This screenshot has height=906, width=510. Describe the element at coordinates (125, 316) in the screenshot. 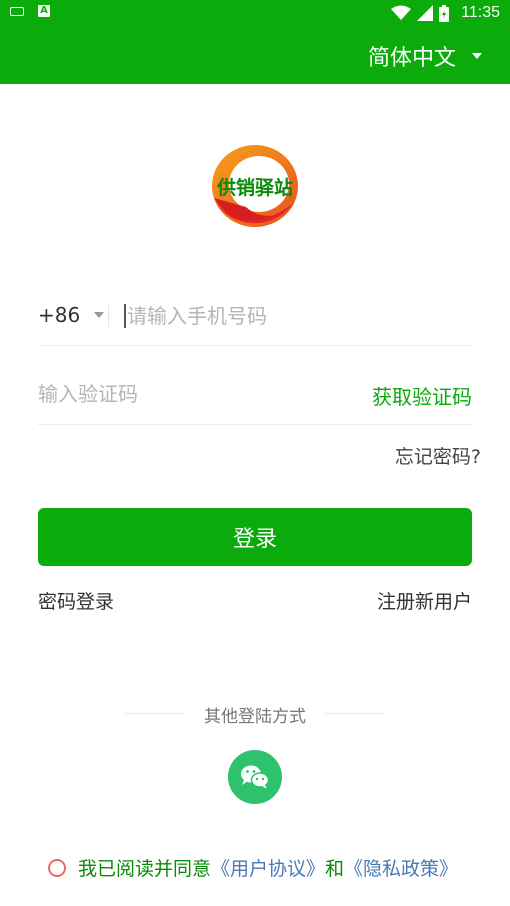

I see `text-cursor` at that location.